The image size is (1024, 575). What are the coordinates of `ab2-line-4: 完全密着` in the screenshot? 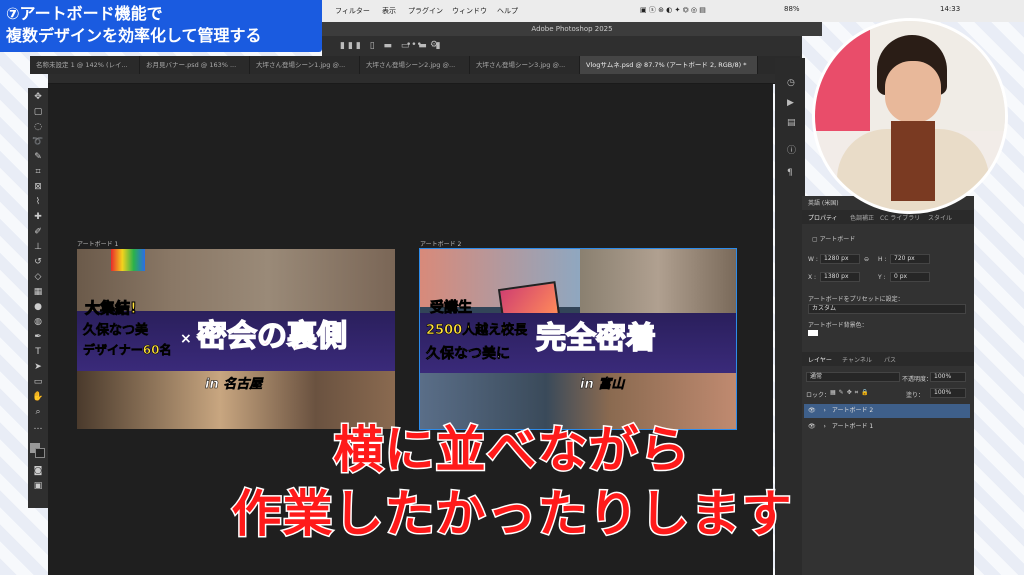 It's located at (596, 338).